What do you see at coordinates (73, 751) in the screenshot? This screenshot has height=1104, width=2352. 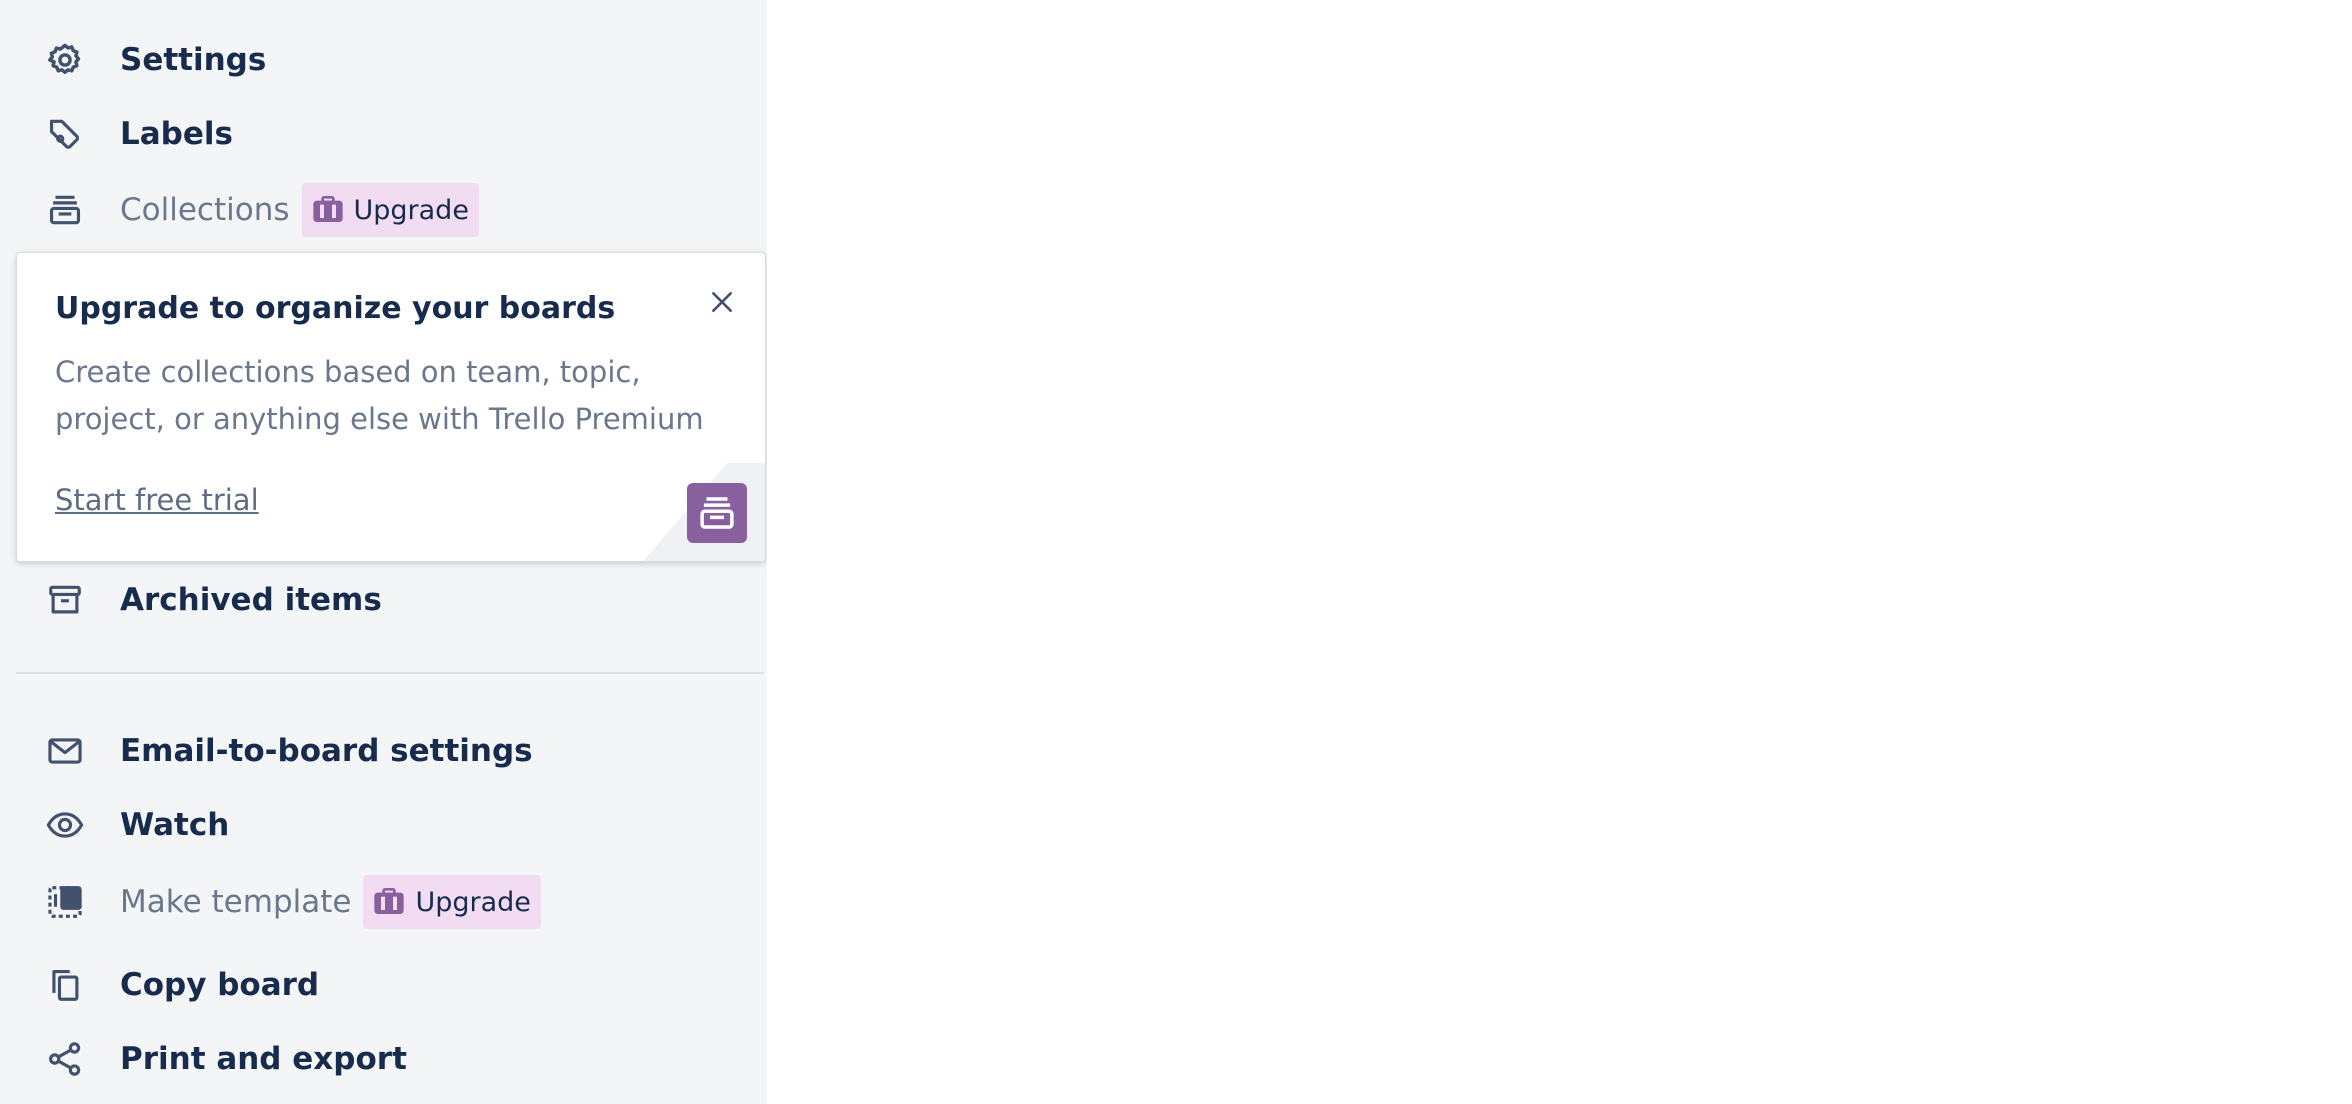 I see `envelope-icon` at bounding box center [73, 751].